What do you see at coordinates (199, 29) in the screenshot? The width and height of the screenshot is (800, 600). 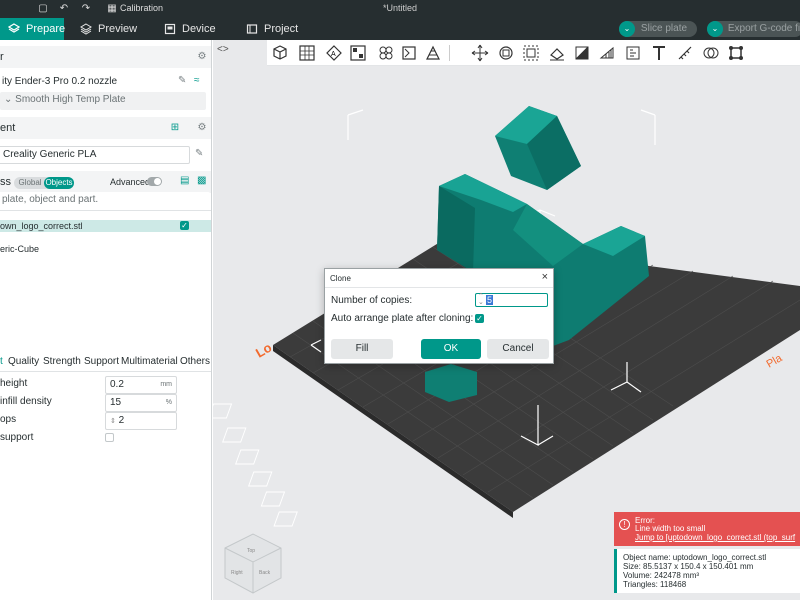 I see `tab-device-label: Device` at bounding box center [199, 29].